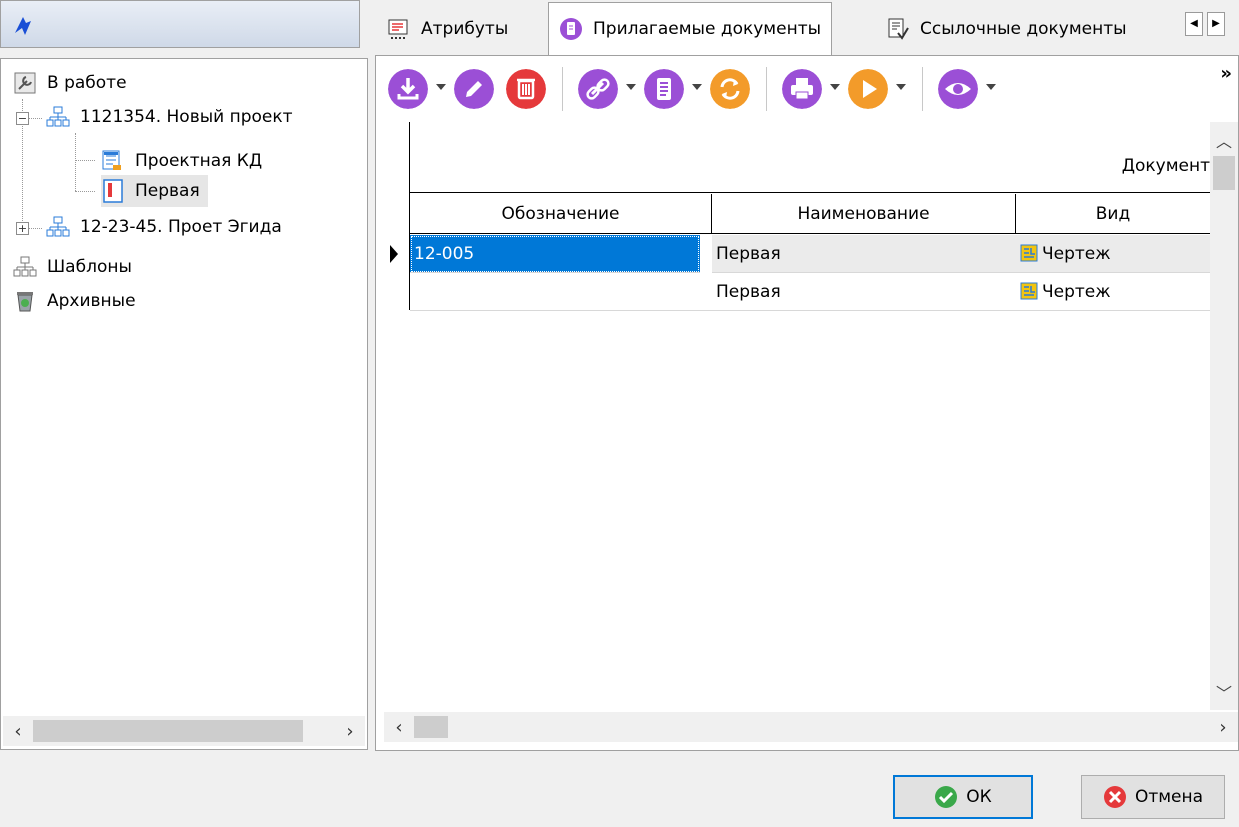 This screenshot has height=827, width=1239. I want to click on column-header-row: Обозначение Наименование Вид, so click(810, 214).